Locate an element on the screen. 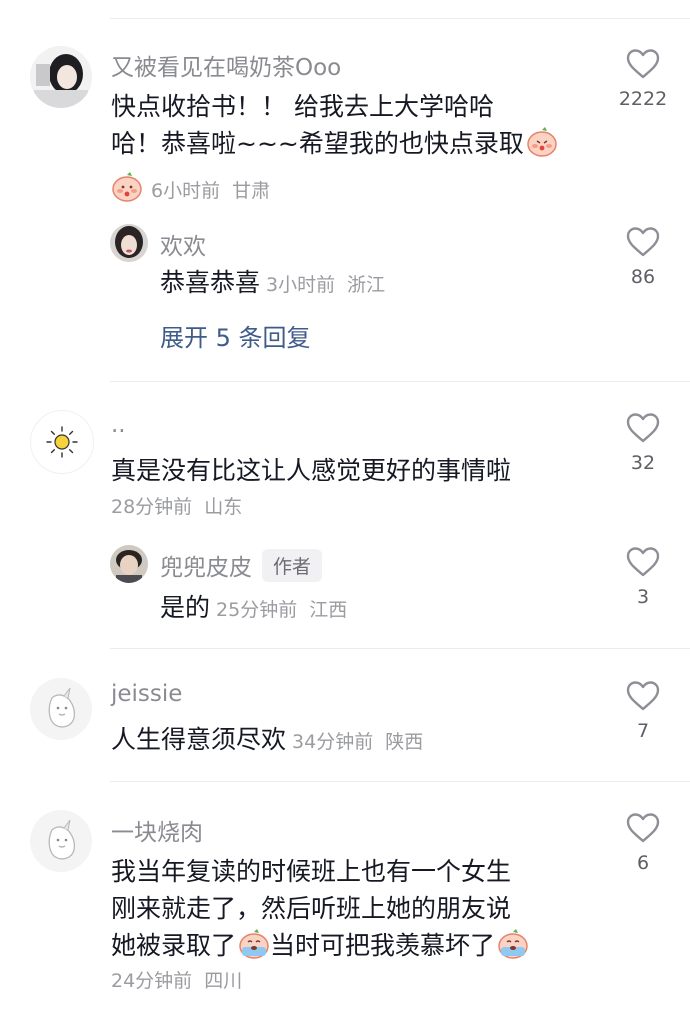 Image resolution: width=690 pixels, height=1012 pixels. reply-text: 恭喜恭喜 3小时前 浙江 is located at coordinates (273, 282).